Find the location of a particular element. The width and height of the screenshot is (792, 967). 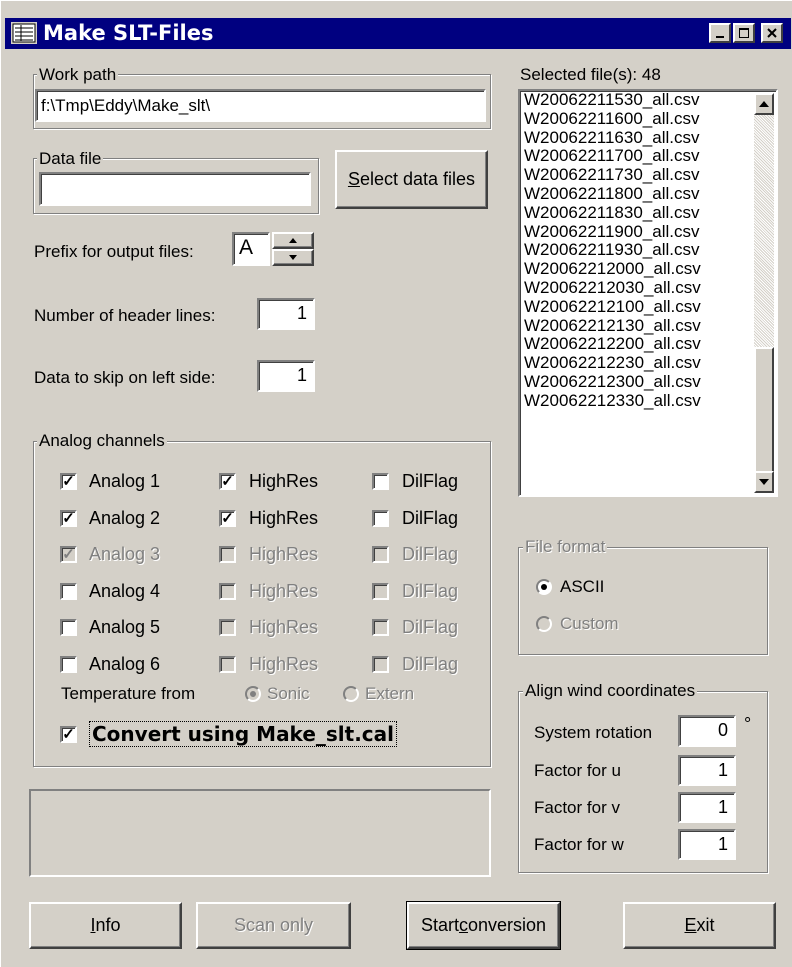

file-list-scrollbar is located at coordinates (764, 293).